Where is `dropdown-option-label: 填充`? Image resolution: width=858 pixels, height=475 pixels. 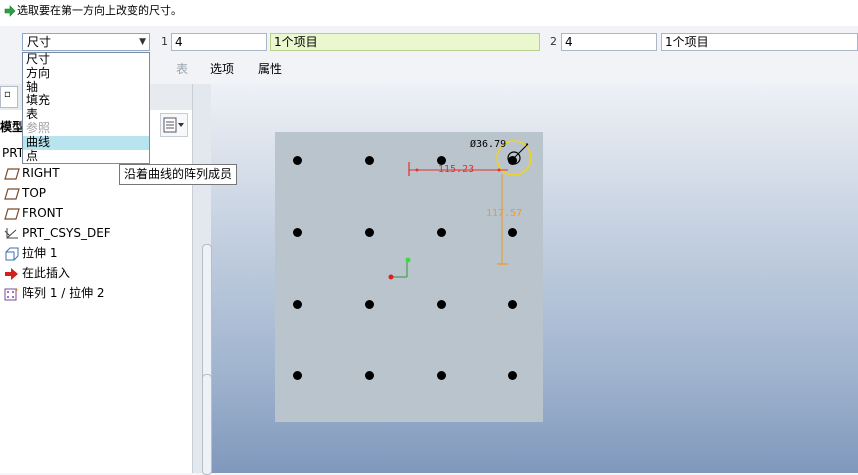
dropdown-option-label: 填充 is located at coordinates (38, 100).